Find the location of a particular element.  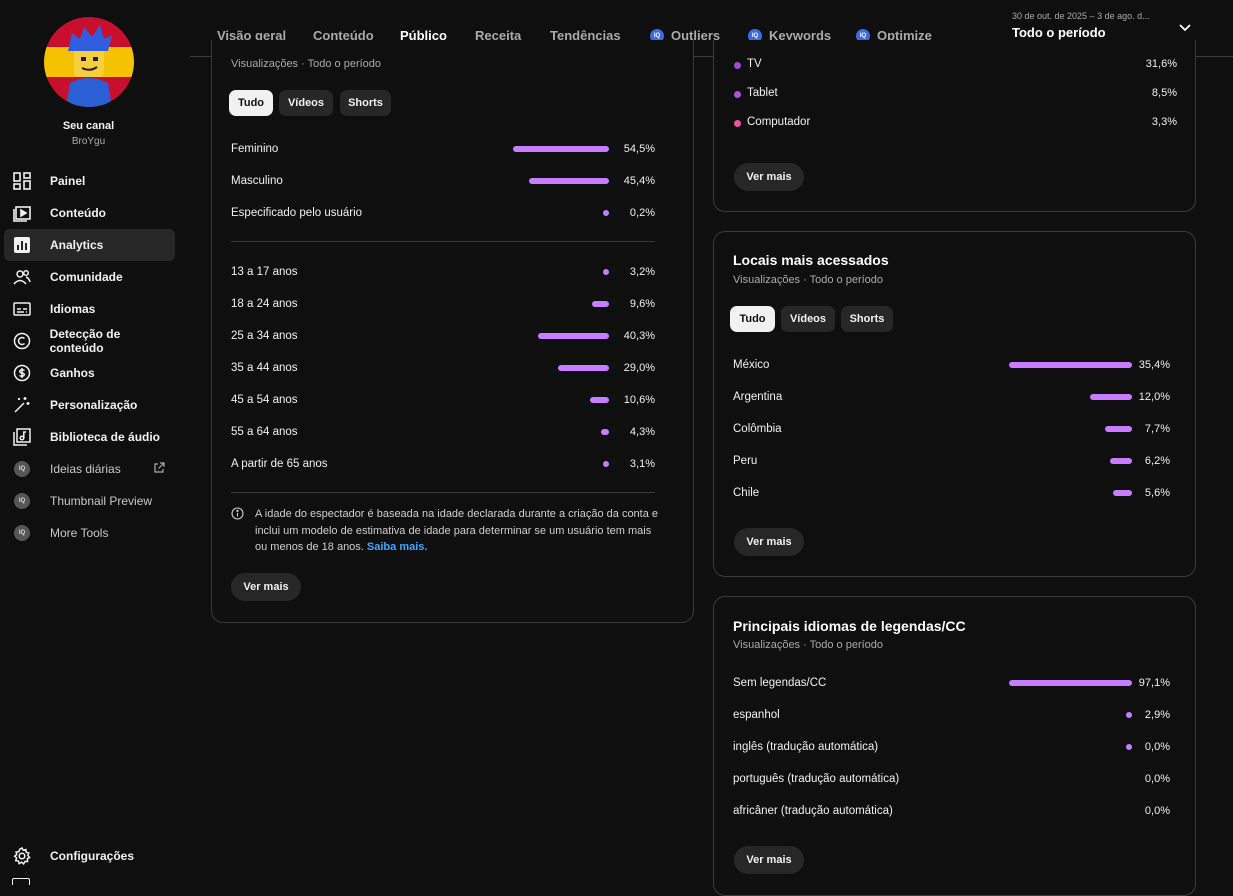

sidebar-item-idiomas: Idiomas is located at coordinates (89, 309).